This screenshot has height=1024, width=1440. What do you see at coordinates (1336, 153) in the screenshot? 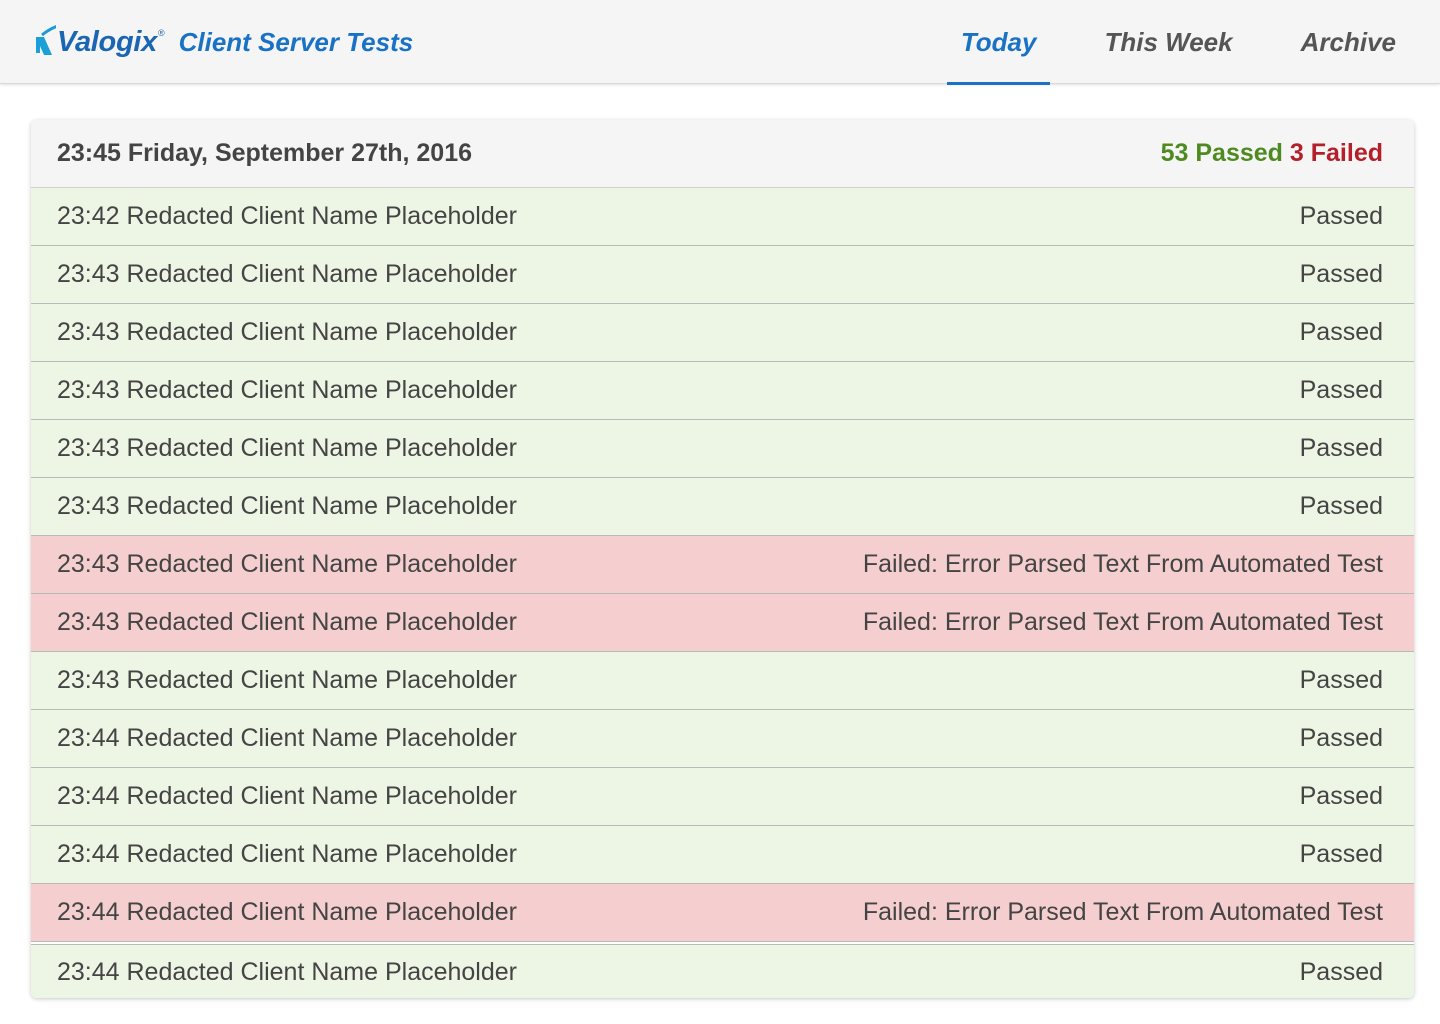
I see `failed-count: 3 Failed` at bounding box center [1336, 153].